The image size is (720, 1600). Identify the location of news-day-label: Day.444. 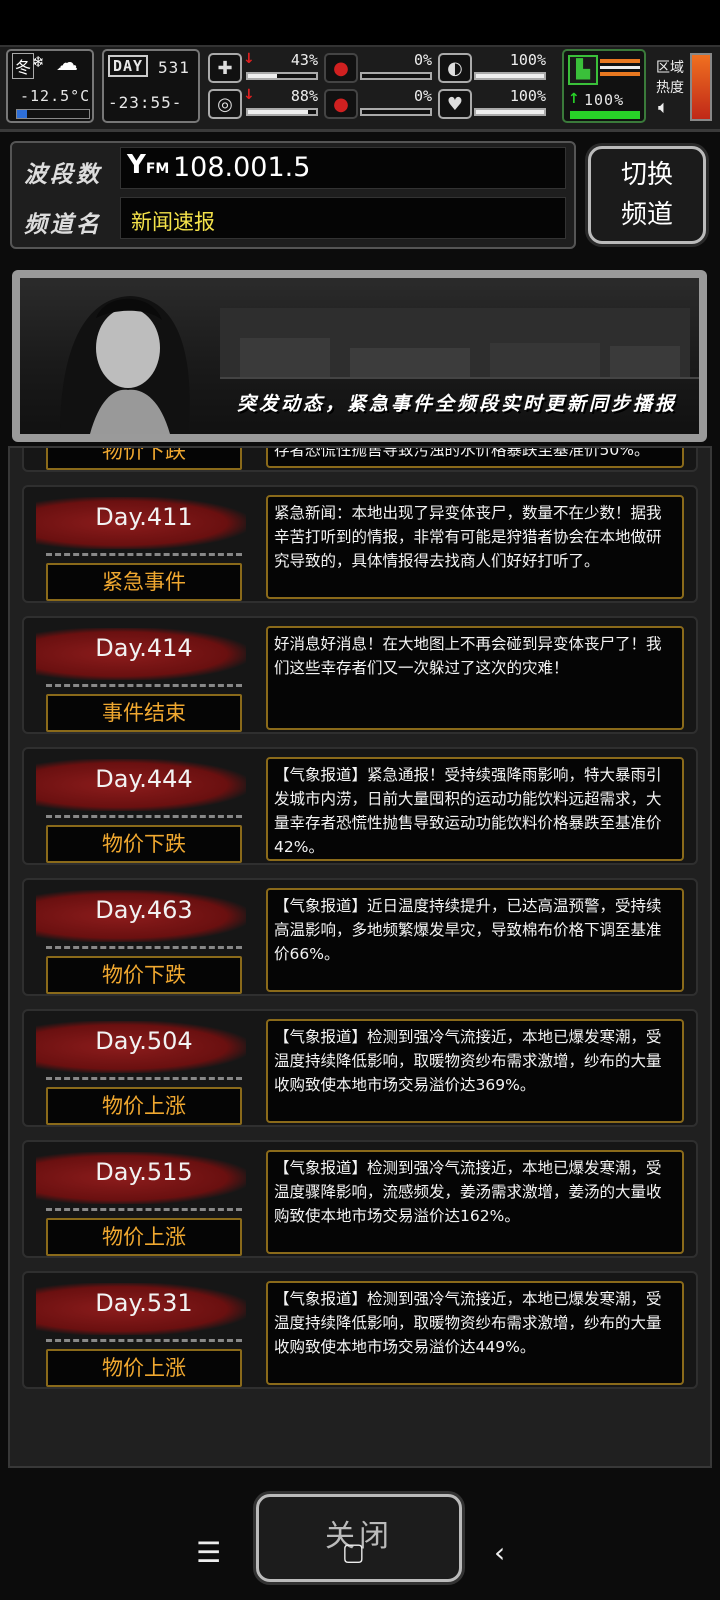
(144, 779).